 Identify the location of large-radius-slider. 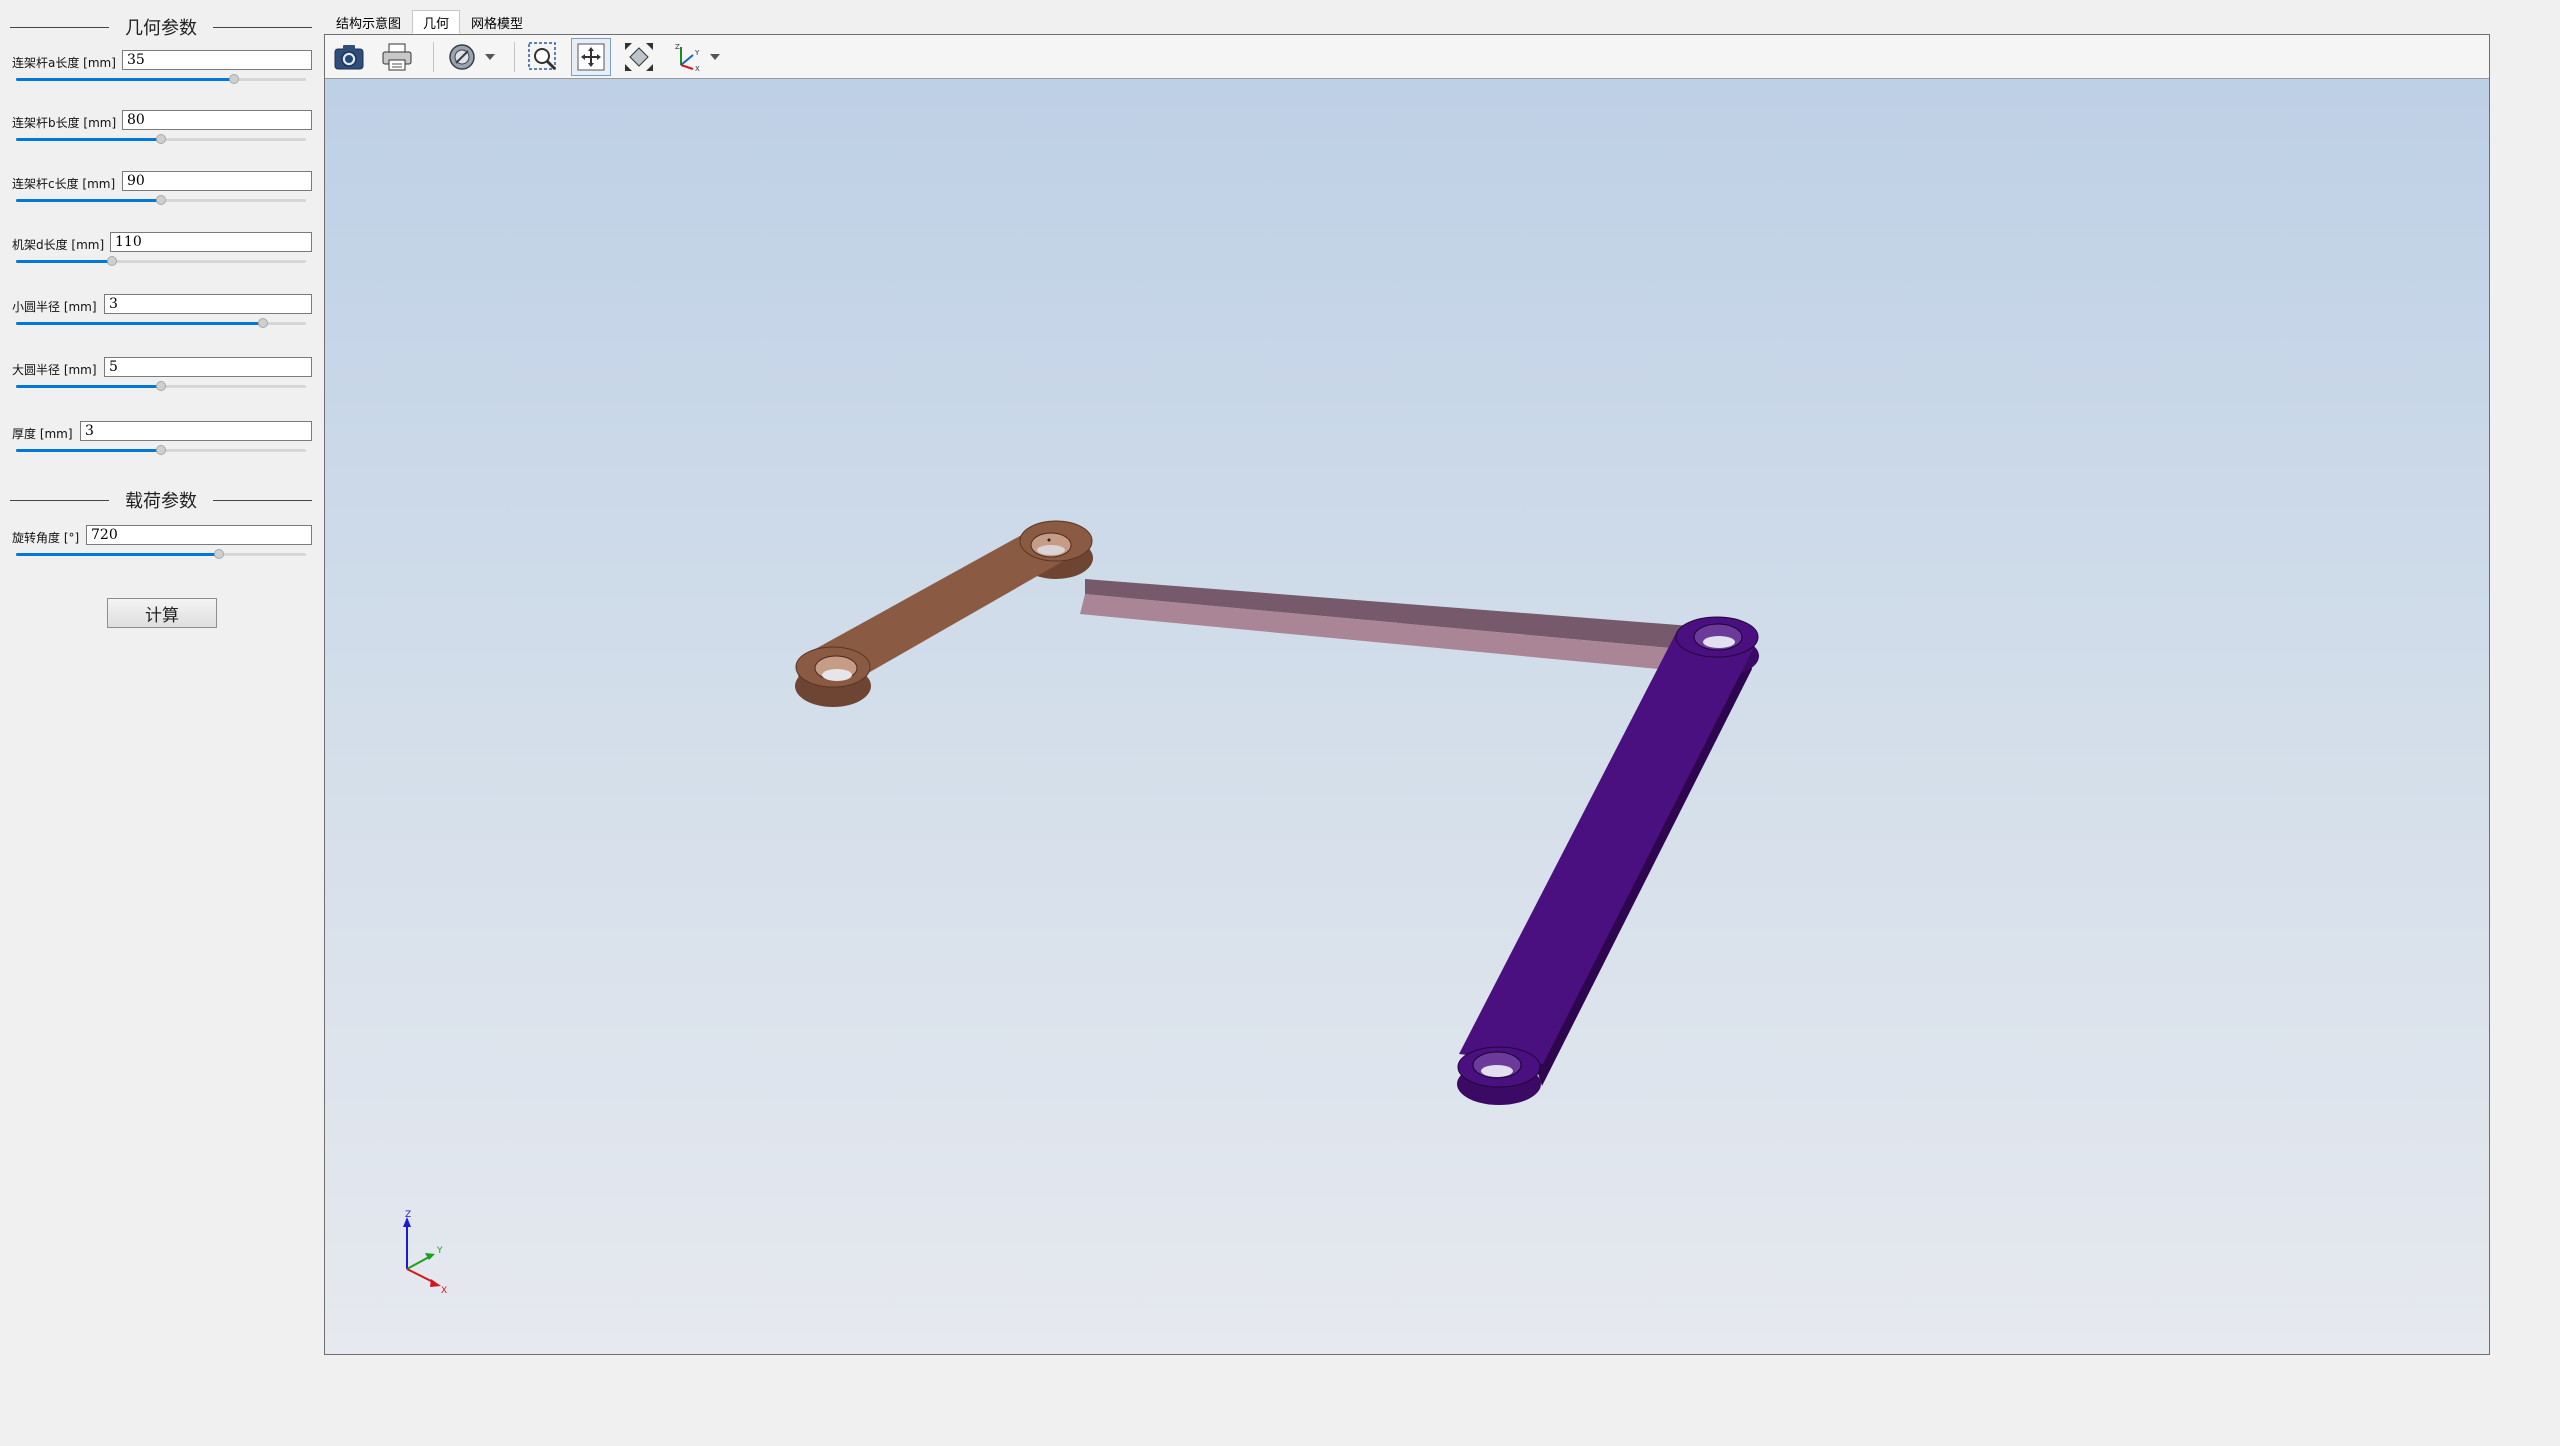
(161, 386).